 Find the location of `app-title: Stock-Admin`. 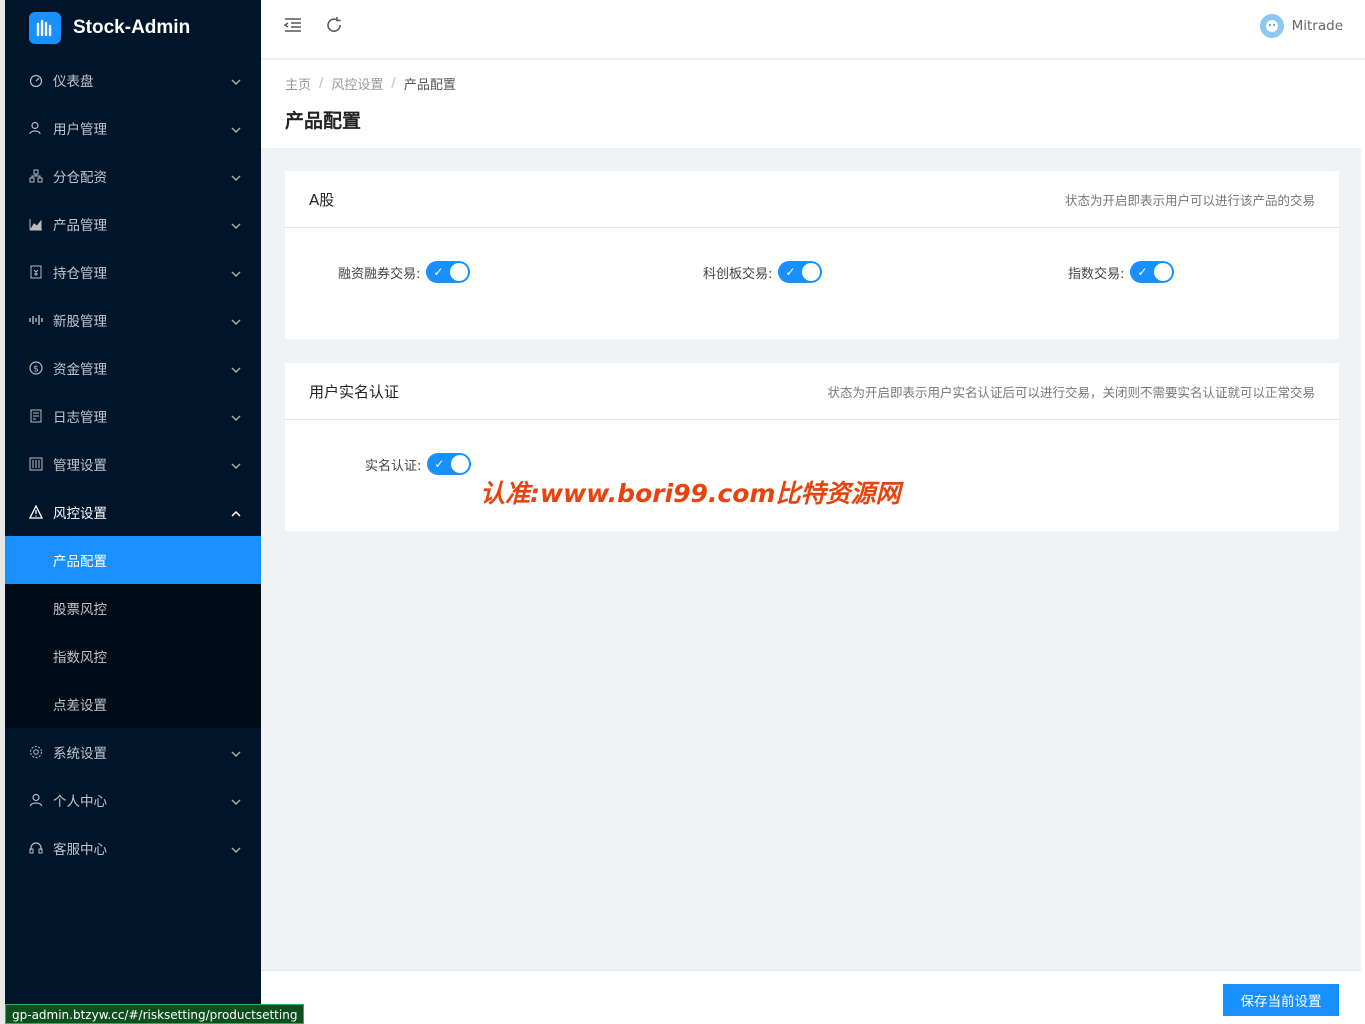

app-title: Stock-Admin is located at coordinates (132, 27).